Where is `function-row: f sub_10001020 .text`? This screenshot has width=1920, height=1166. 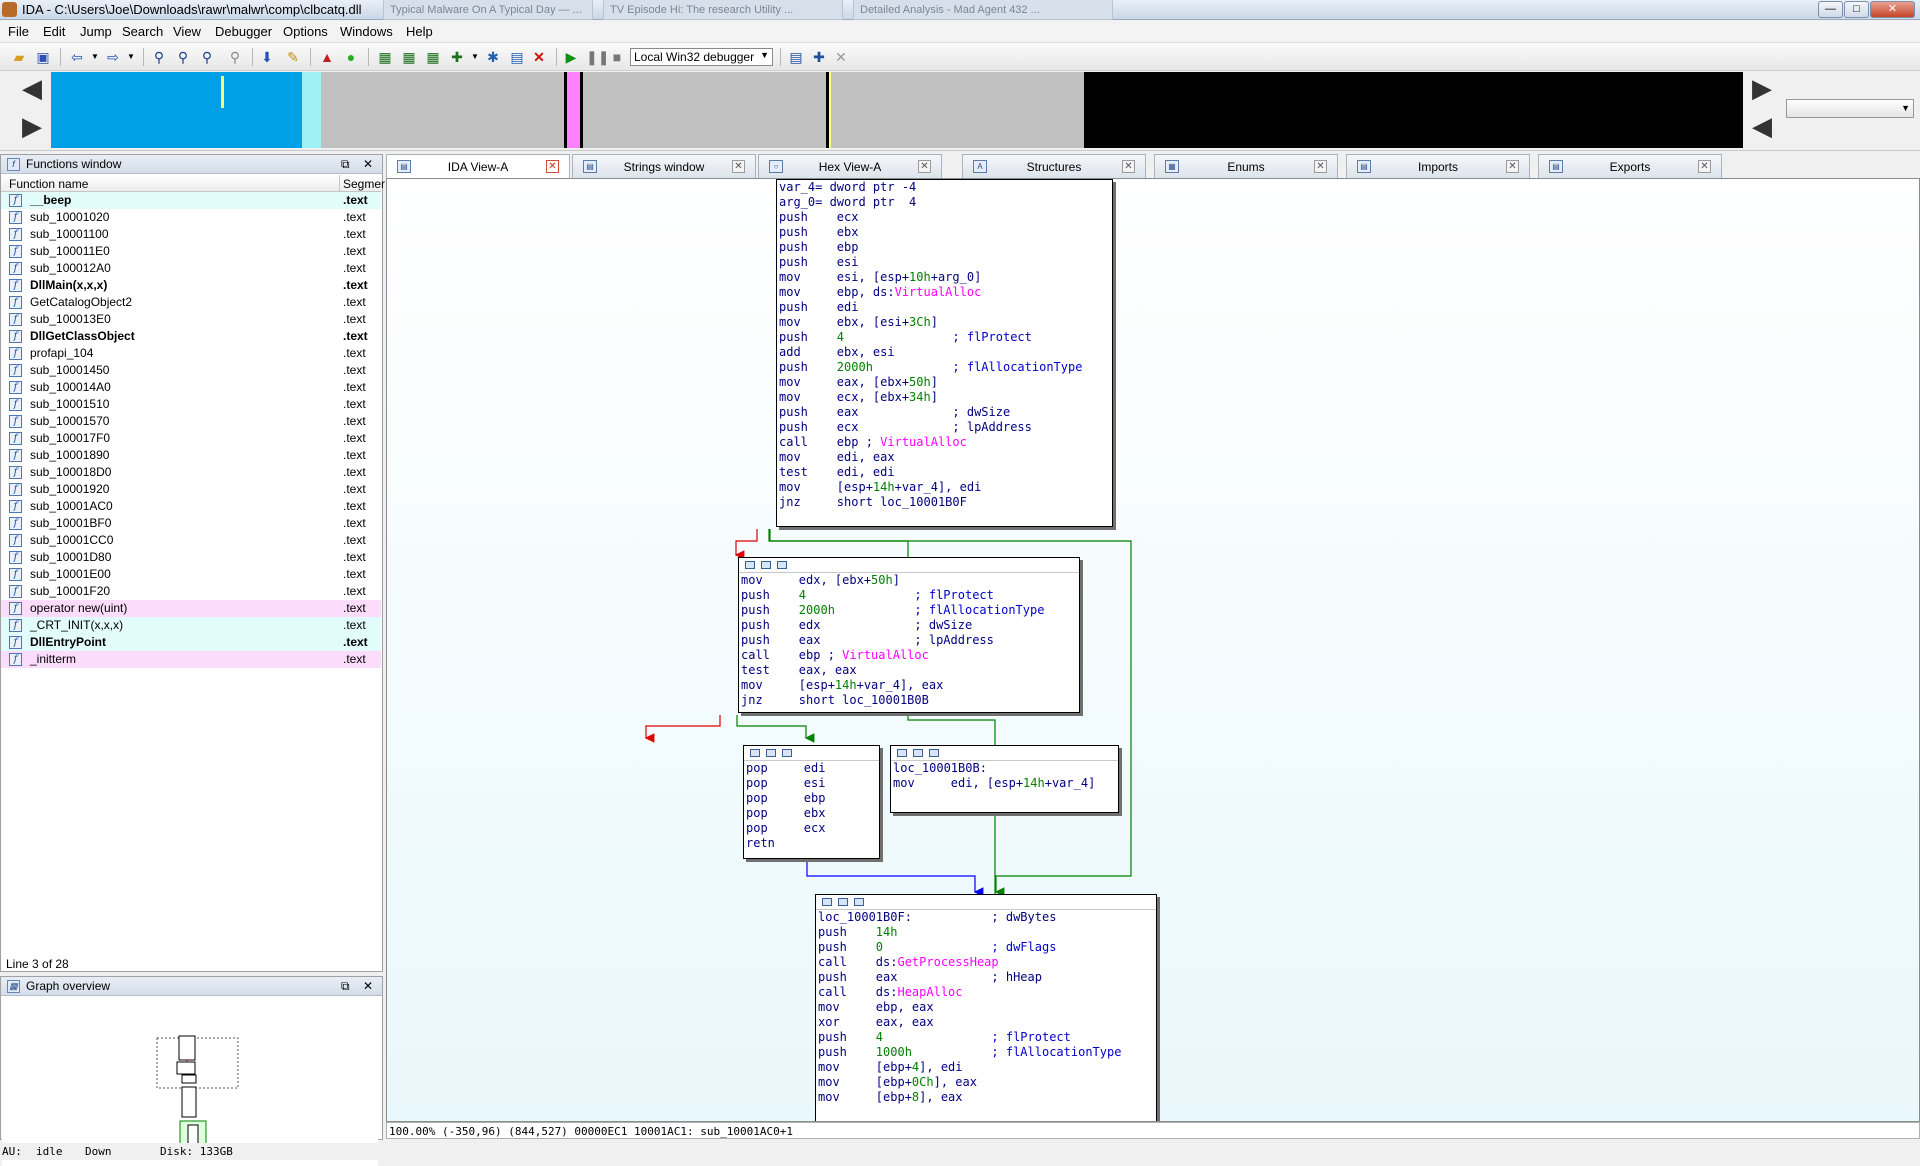 function-row: f sub_10001020 .text is located at coordinates (191, 217).